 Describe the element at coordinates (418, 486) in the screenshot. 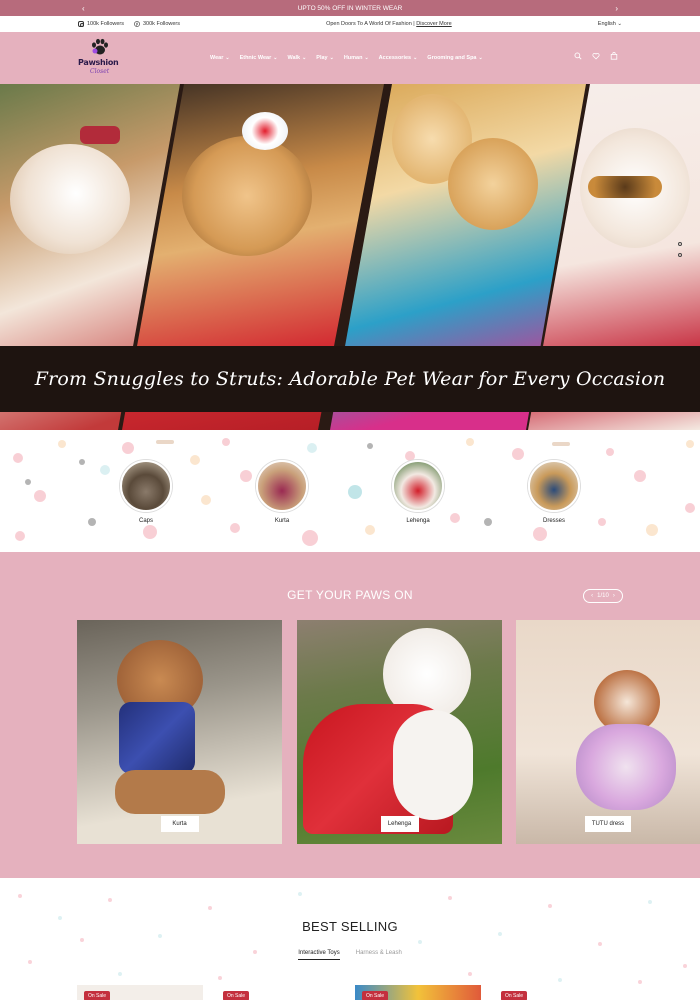

I see `category-image-lehenga` at that location.